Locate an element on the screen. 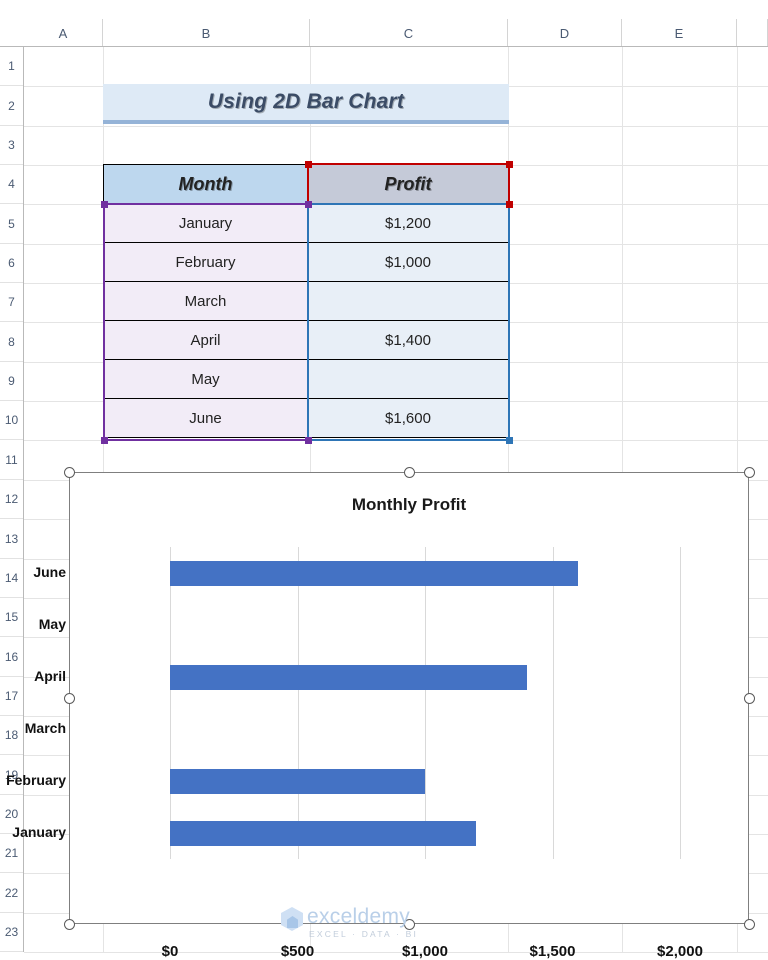 The height and width of the screenshot is (960, 768). cell-month-february: February is located at coordinates (205, 262).